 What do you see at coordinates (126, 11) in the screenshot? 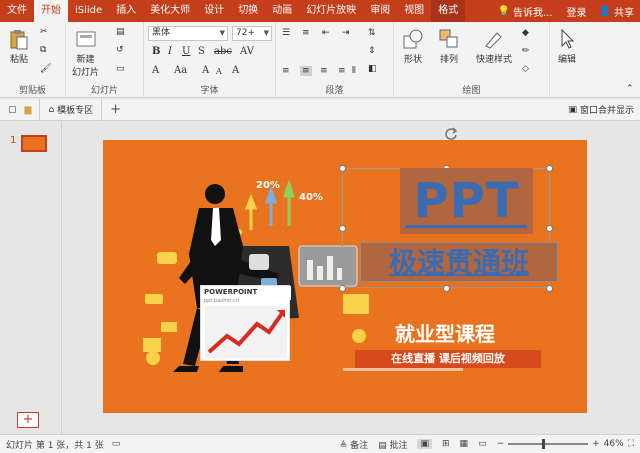
I see `tab-insert: 插入` at bounding box center [126, 11].